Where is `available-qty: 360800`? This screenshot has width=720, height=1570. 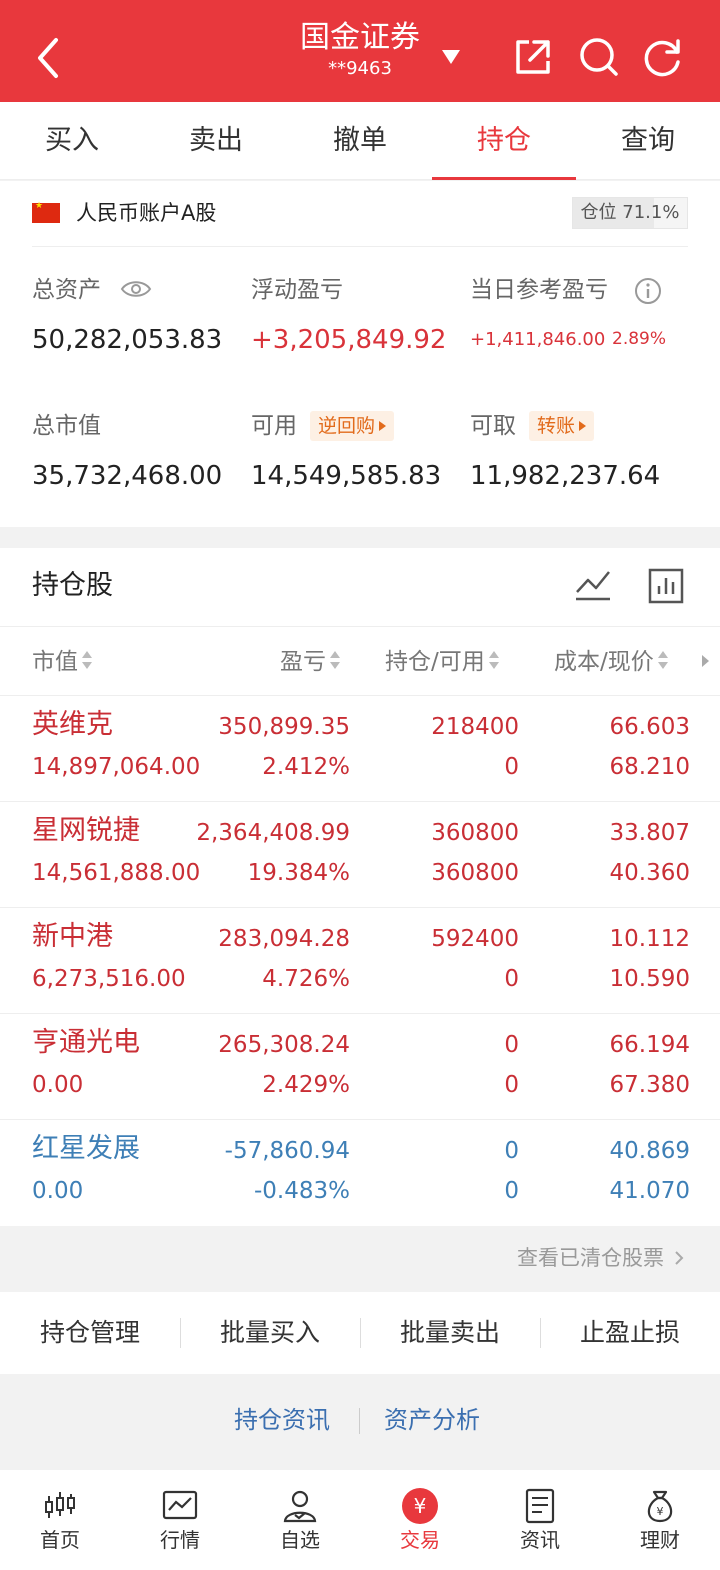
available-qty: 360800 is located at coordinates (475, 873).